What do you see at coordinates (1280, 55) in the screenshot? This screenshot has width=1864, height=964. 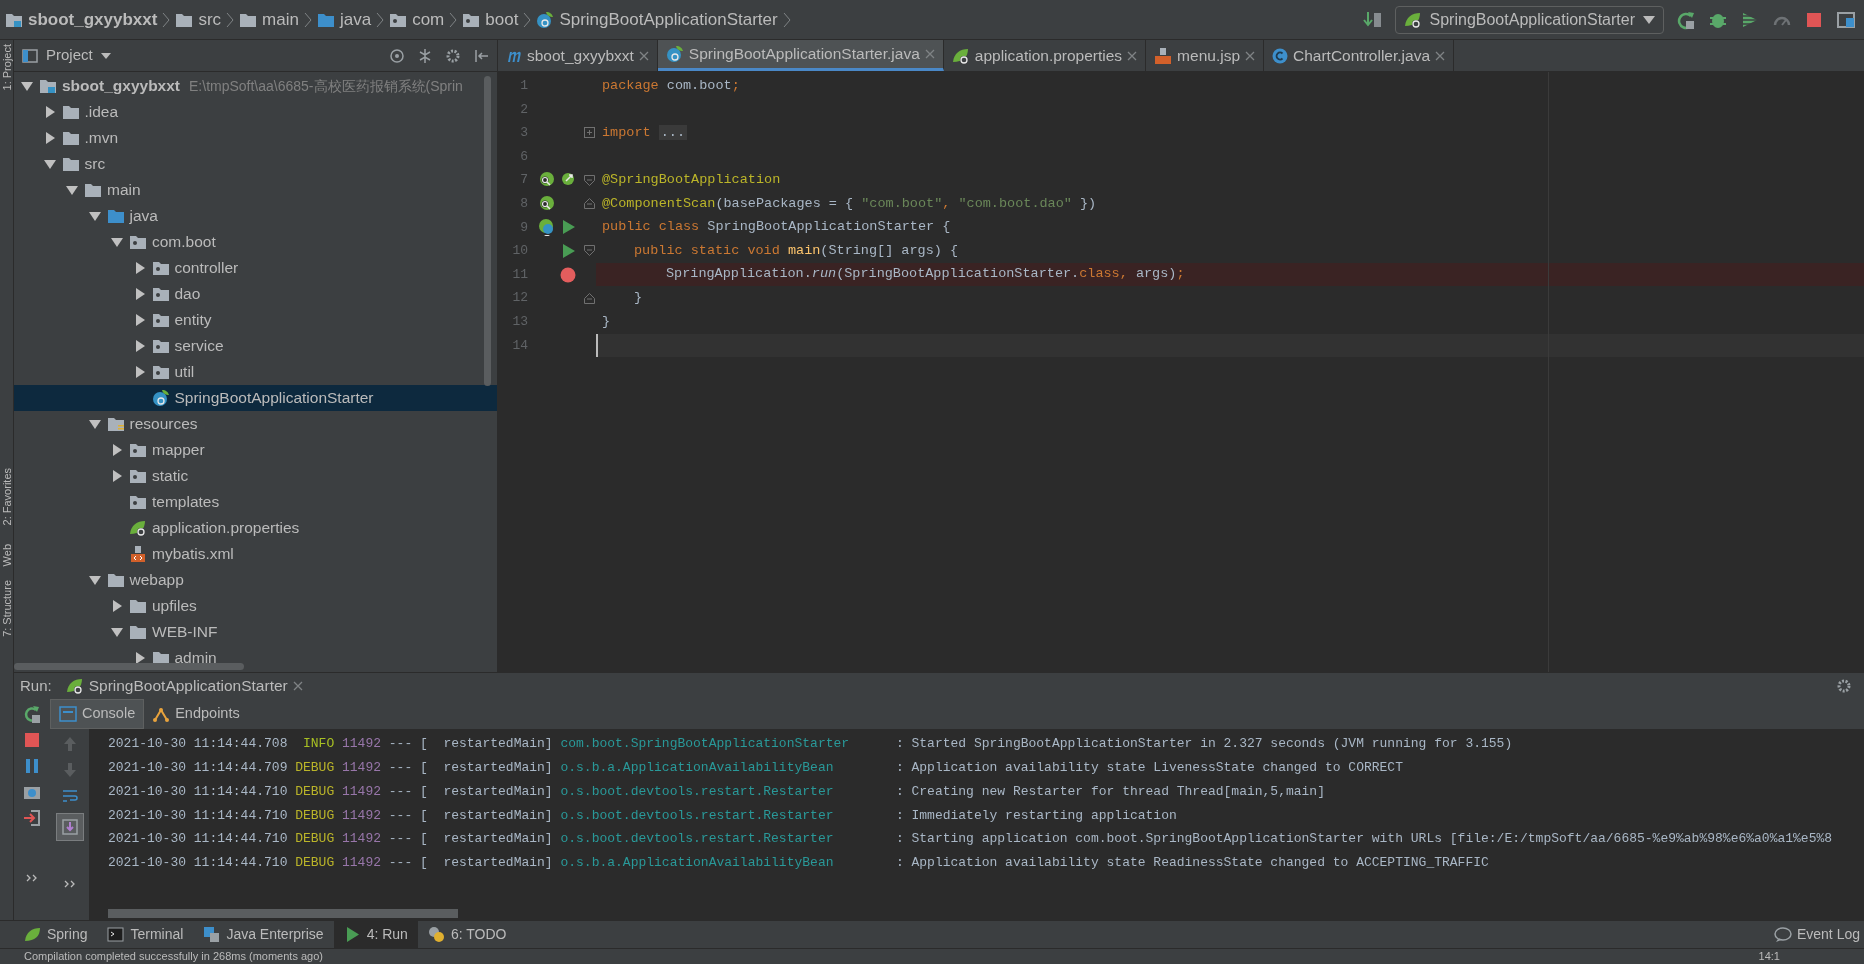 I see `class-icon` at bounding box center [1280, 55].